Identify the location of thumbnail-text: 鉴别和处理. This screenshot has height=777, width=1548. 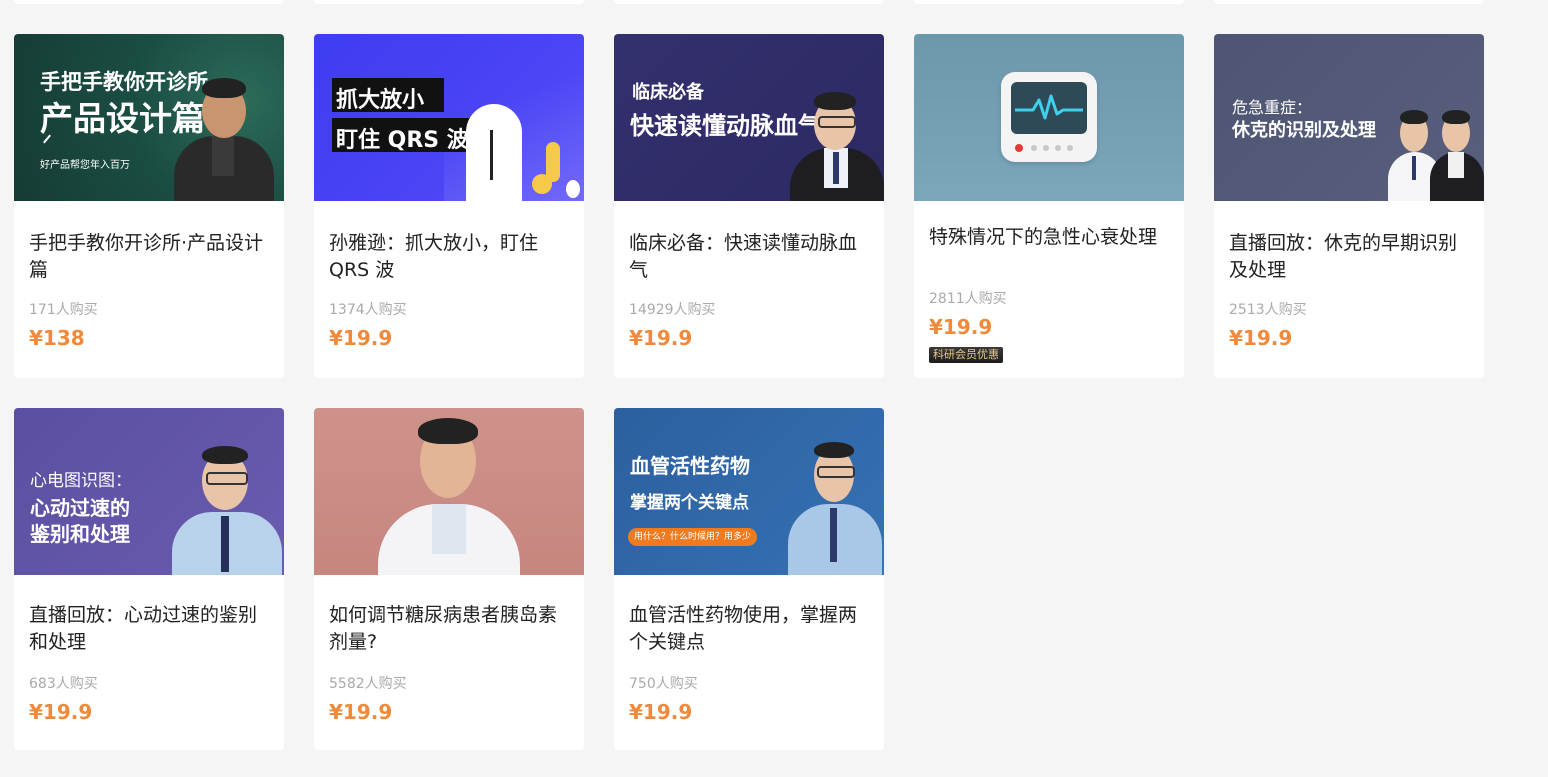
(80, 534).